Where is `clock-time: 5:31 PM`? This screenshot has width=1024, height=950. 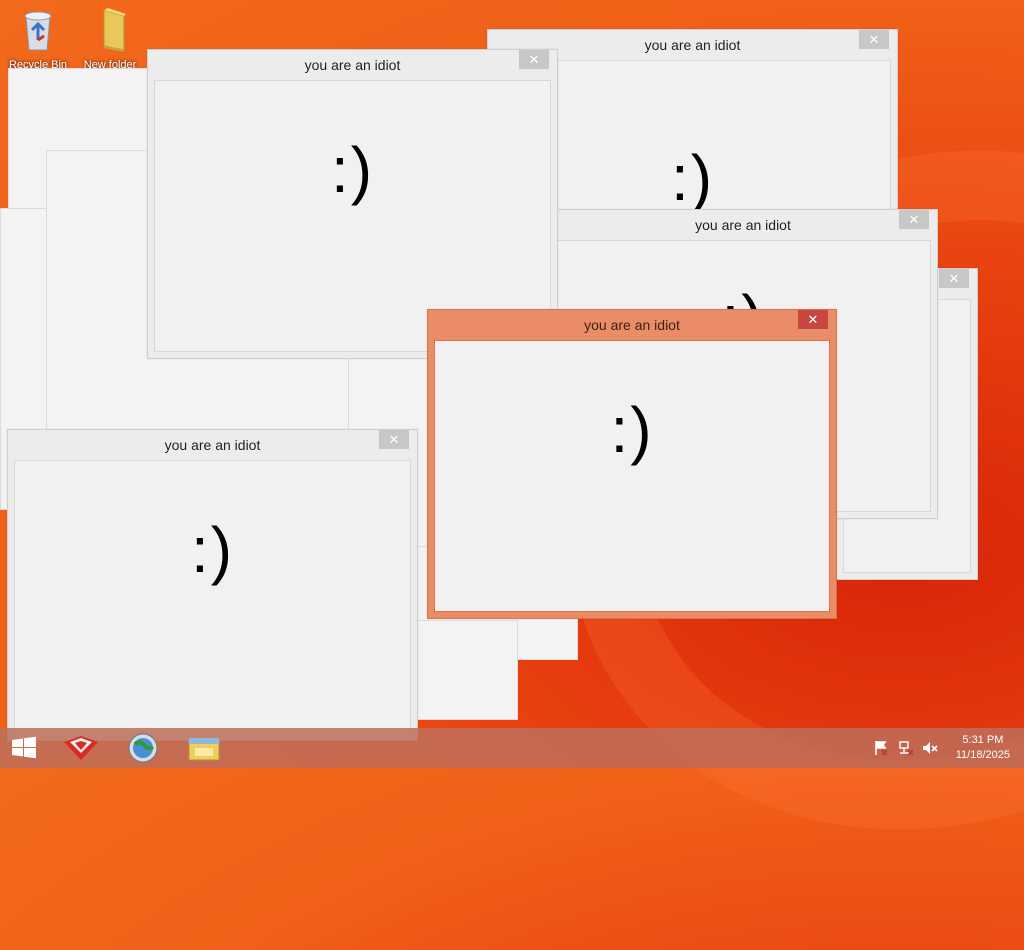 clock-time: 5:31 PM is located at coordinates (983, 740).